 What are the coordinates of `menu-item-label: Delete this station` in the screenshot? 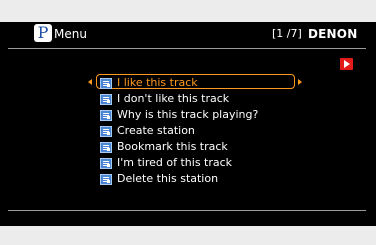 It's located at (168, 178).